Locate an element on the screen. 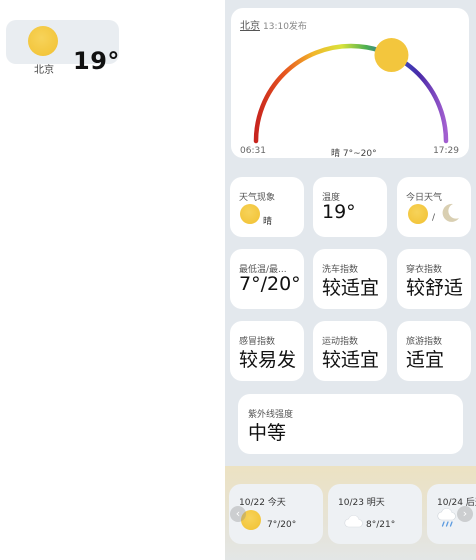 The height and width of the screenshot is (560, 476). forecast-temp: 8°/21° is located at coordinates (381, 525).